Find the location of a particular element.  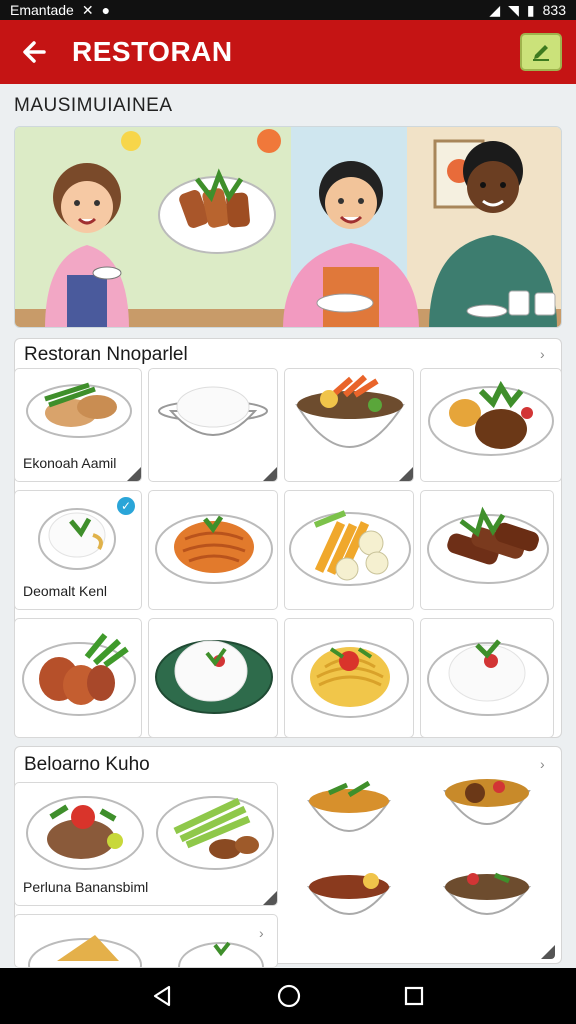

dish-label: Ekonoah Aamil is located at coordinates (70, 463).